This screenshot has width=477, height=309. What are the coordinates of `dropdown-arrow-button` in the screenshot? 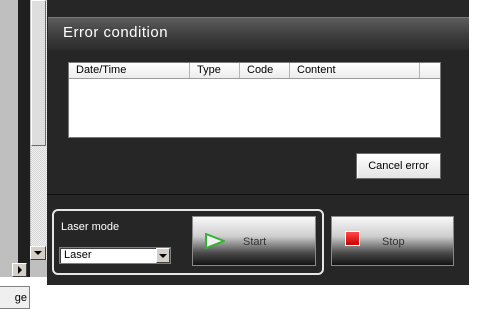 It's located at (163, 255).